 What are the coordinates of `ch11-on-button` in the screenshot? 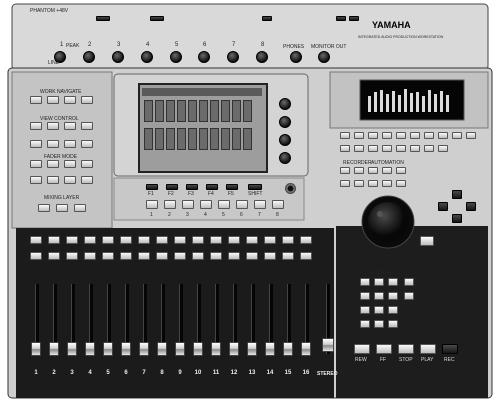 It's located at (216, 256).